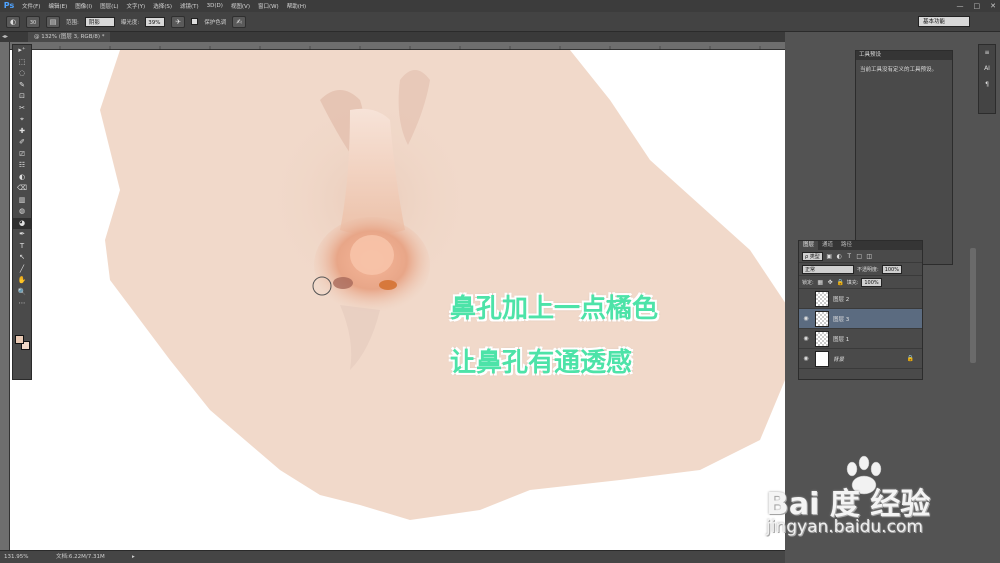 The height and width of the screenshot is (563, 1000). What do you see at coordinates (240, 6) in the screenshot?
I see `menu-view: 视图(V)` at bounding box center [240, 6].